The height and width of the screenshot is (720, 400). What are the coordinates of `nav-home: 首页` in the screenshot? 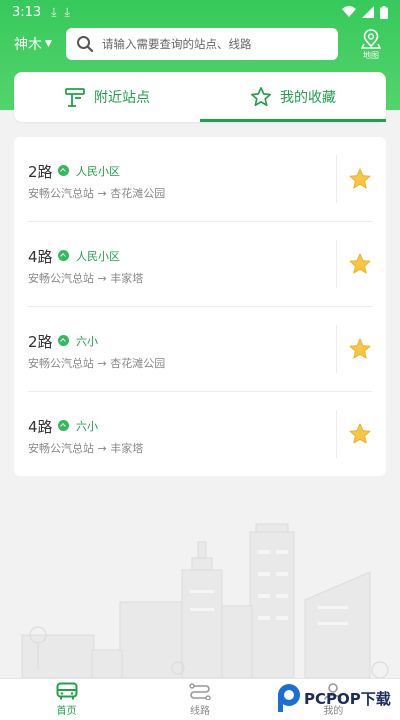 It's located at (66, 699).